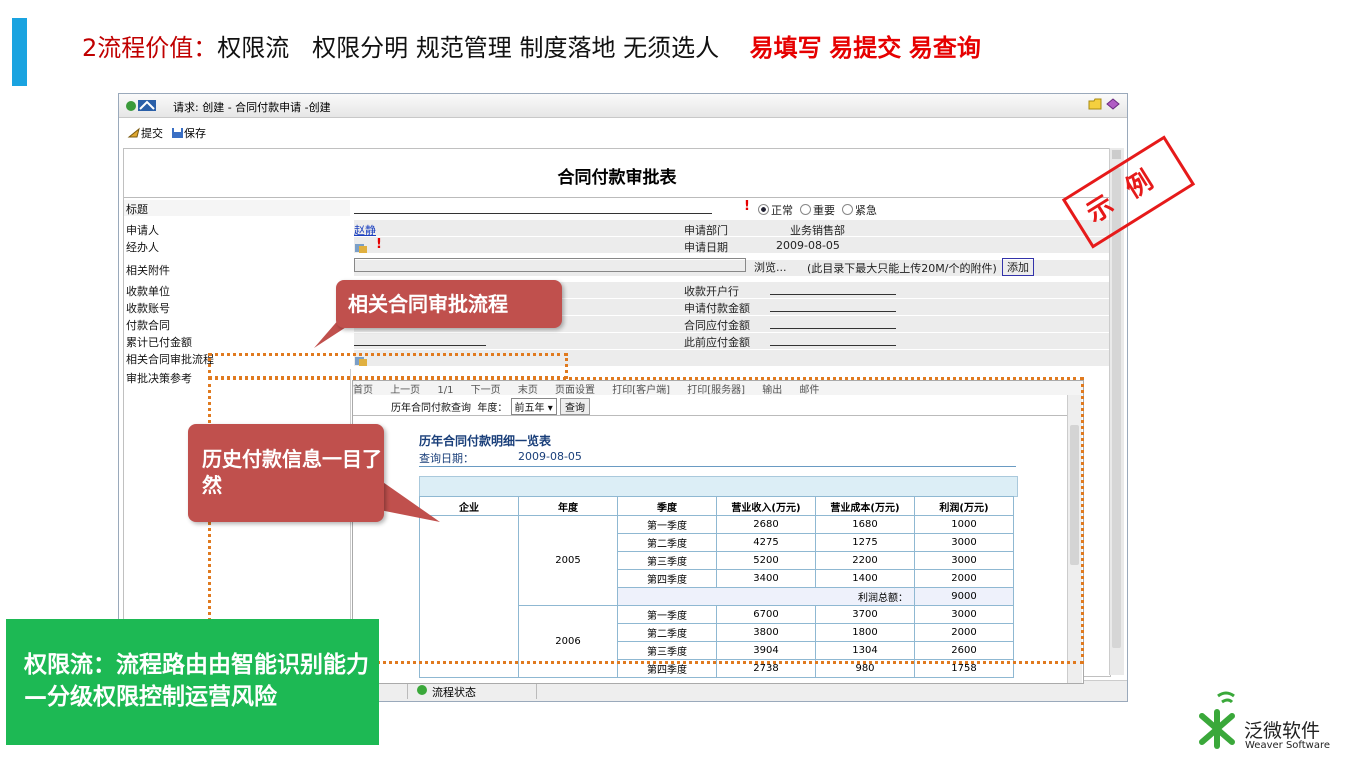  Describe the element at coordinates (617, 197) in the screenshot. I see `divider` at that location.